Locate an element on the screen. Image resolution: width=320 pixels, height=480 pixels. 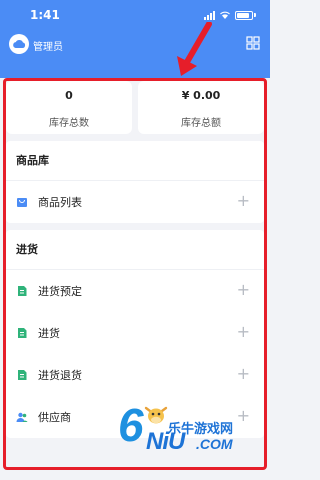
section-product-library: 商品库 商品列表 + is located at coordinates (135, 182).